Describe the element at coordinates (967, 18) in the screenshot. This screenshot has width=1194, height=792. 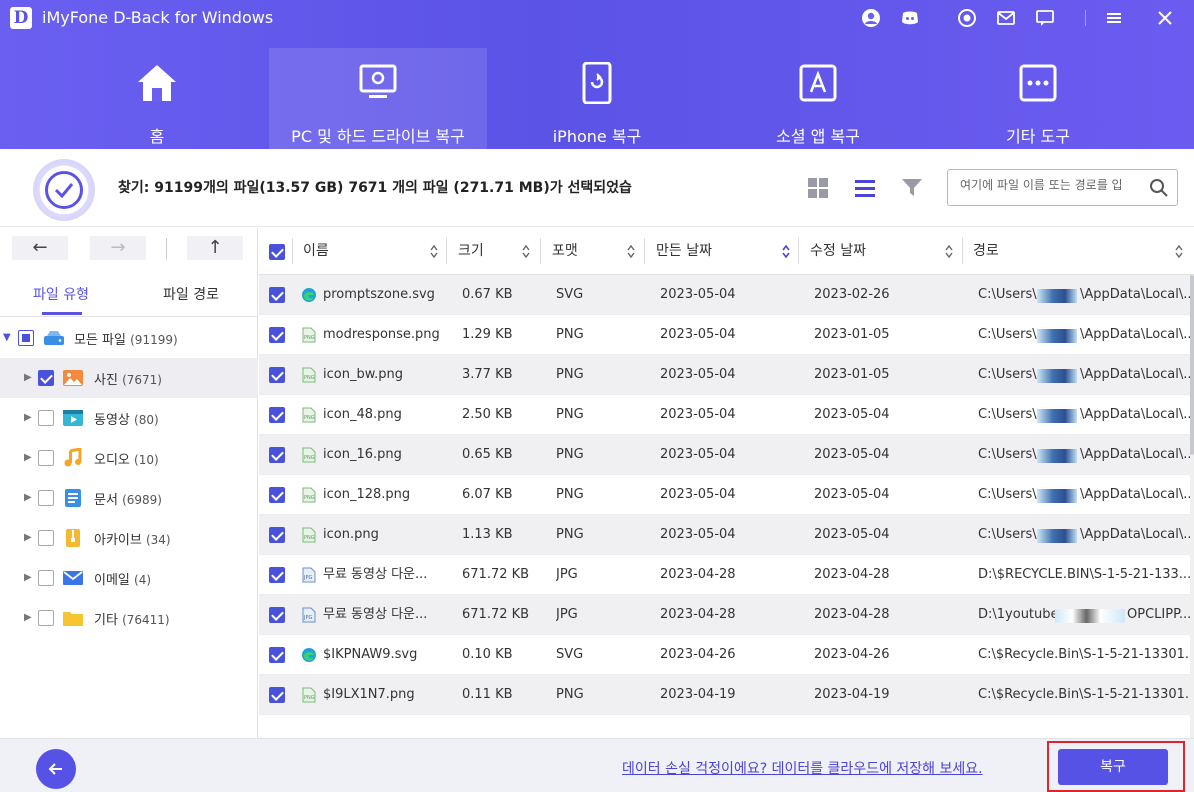
I see `settings-icon` at that location.